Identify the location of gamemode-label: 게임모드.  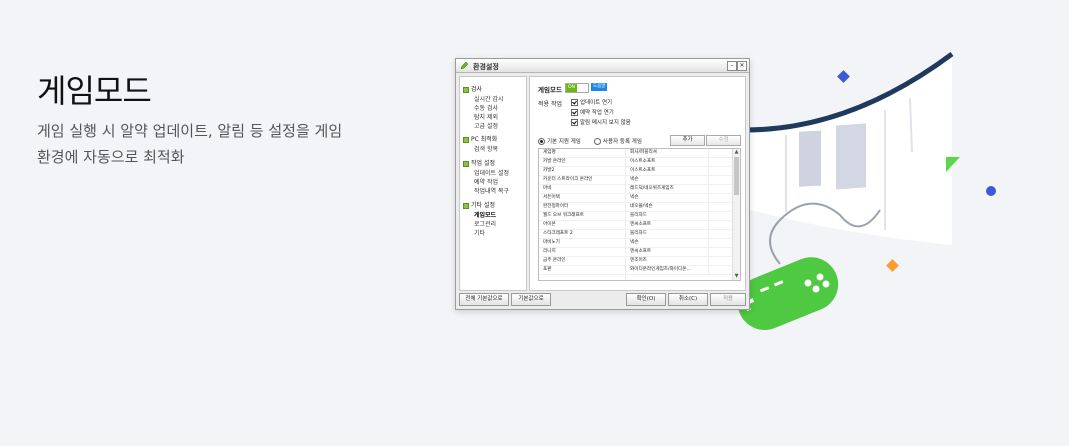
(550, 90).